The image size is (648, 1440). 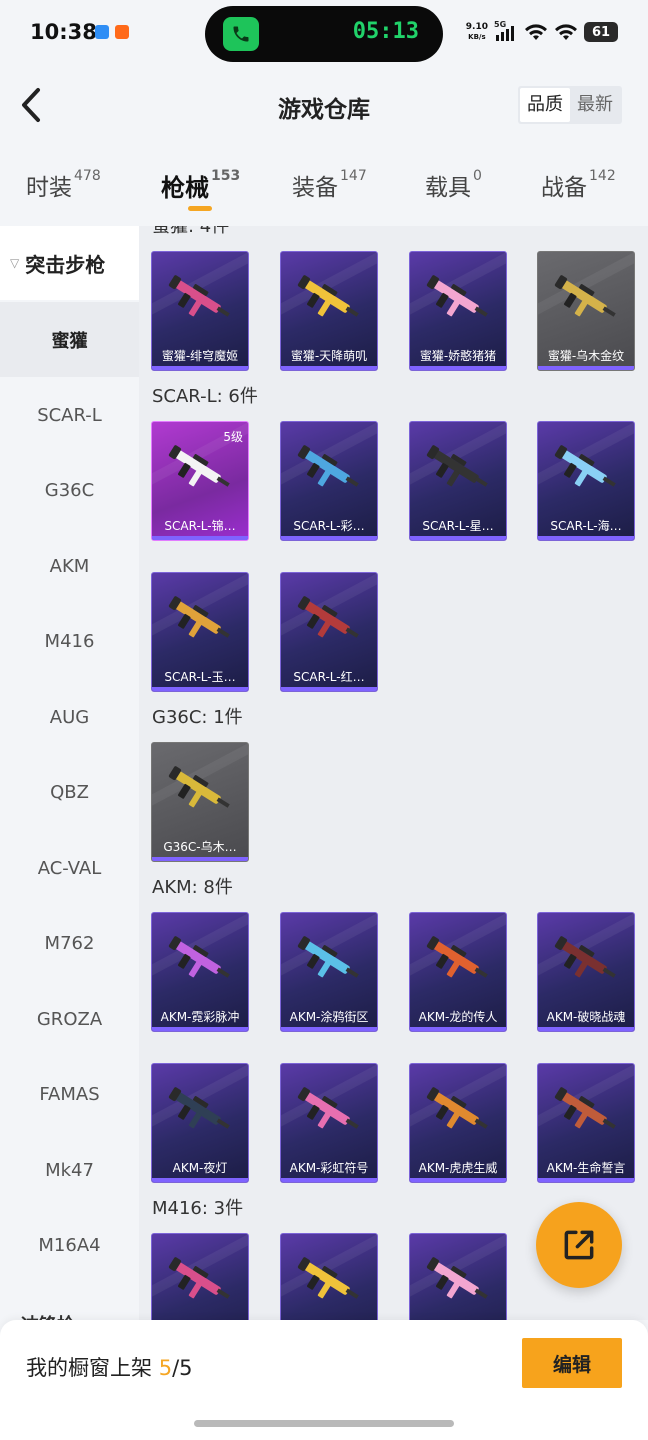 What do you see at coordinates (586, 972) in the screenshot?
I see `skin-card: AKM-破晓战魂` at bounding box center [586, 972].